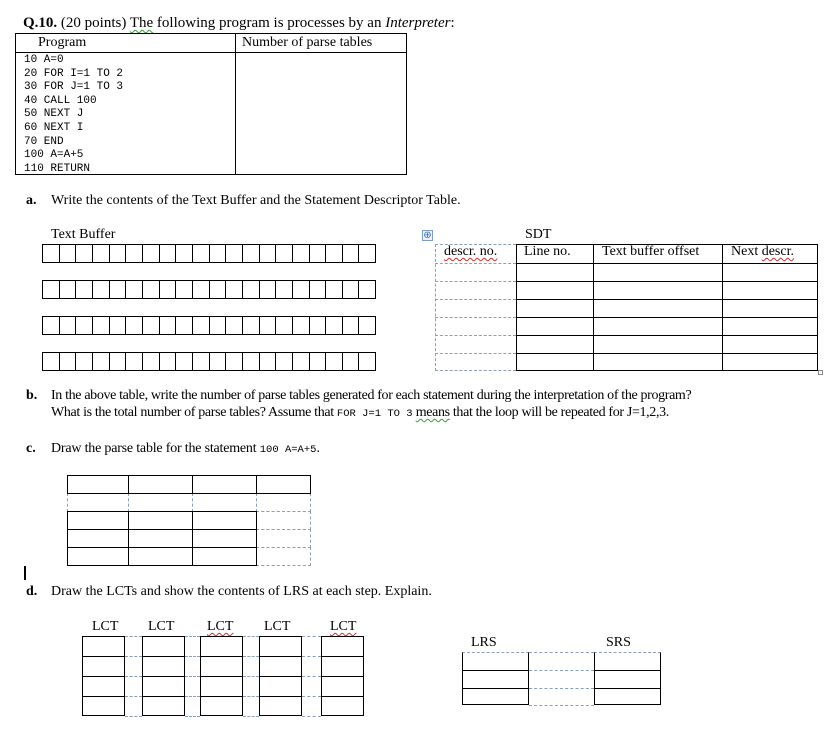  I want to click on table-move-handle-icon: ⊕, so click(427, 235).